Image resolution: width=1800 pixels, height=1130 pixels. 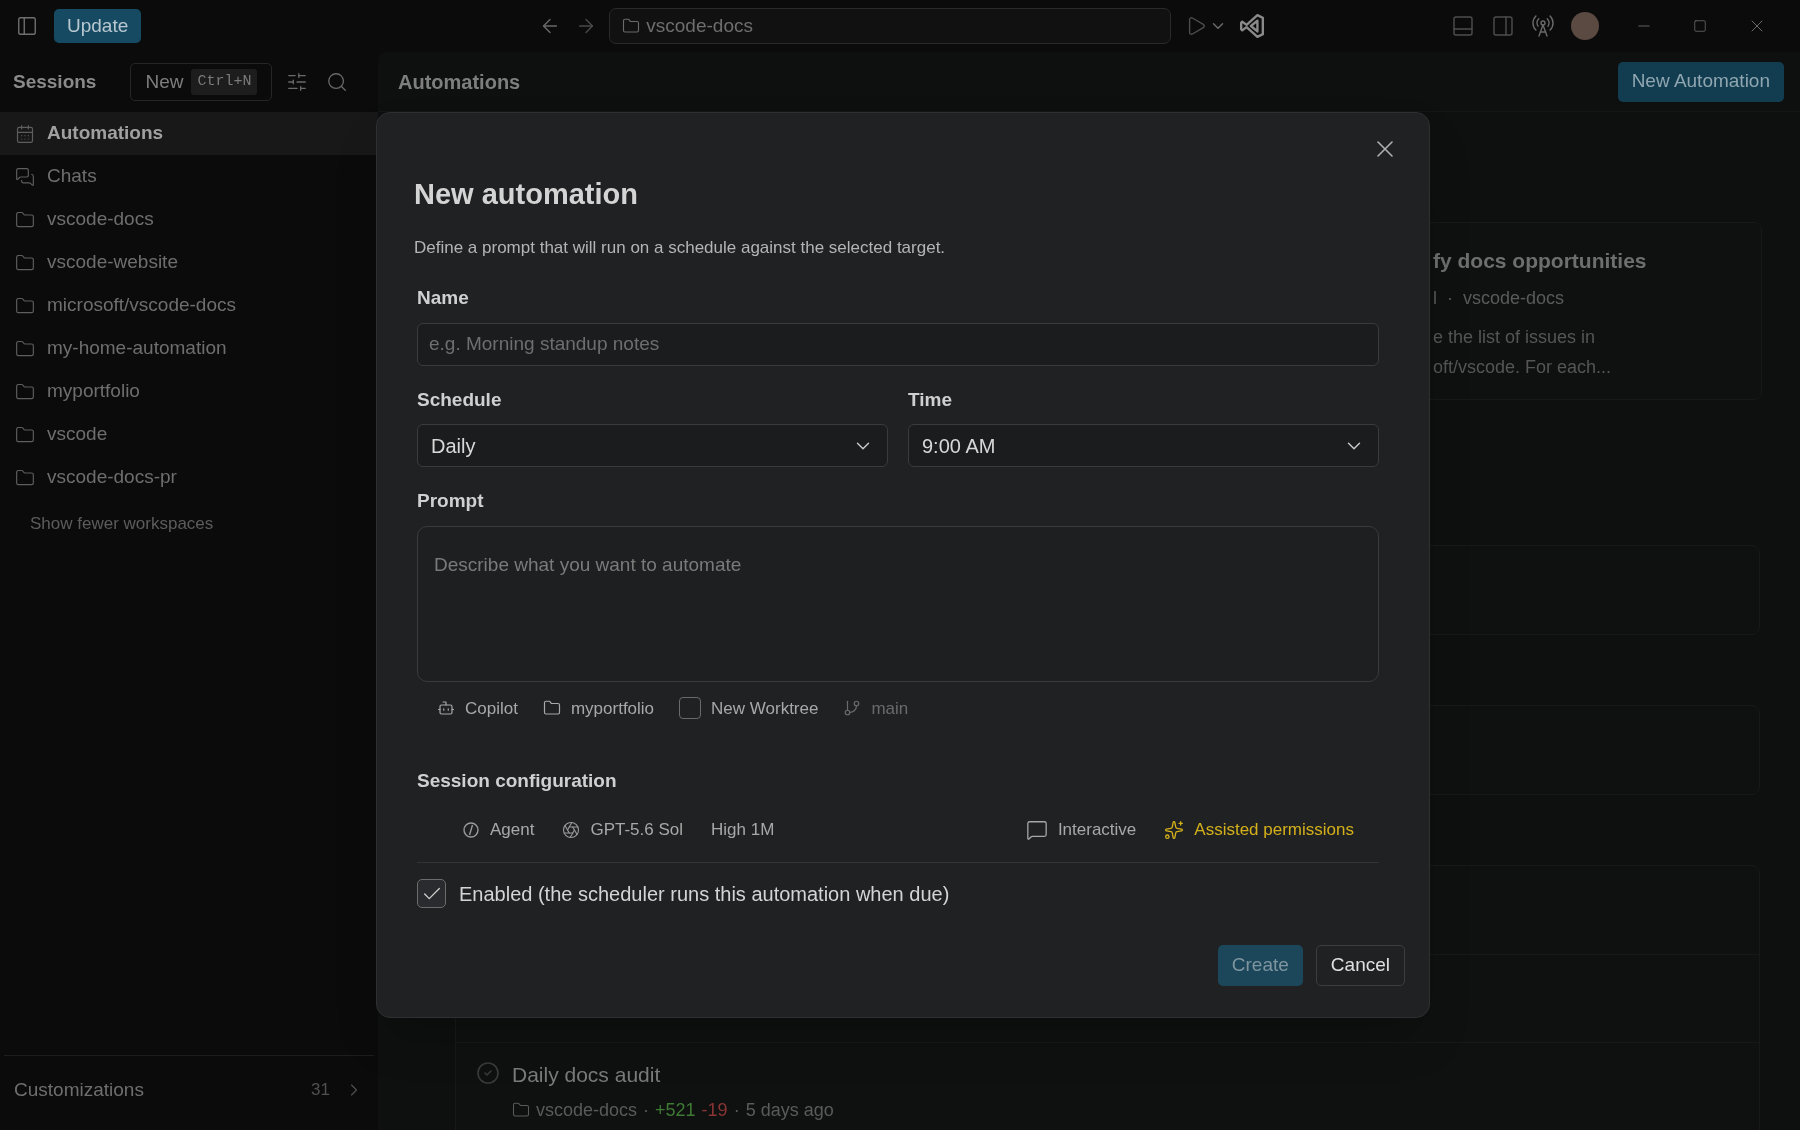 What do you see at coordinates (189, 305) in the screenshot?
I see `sidebar-item: microsoft/vscode-docs` at bounding box center [189, 305].